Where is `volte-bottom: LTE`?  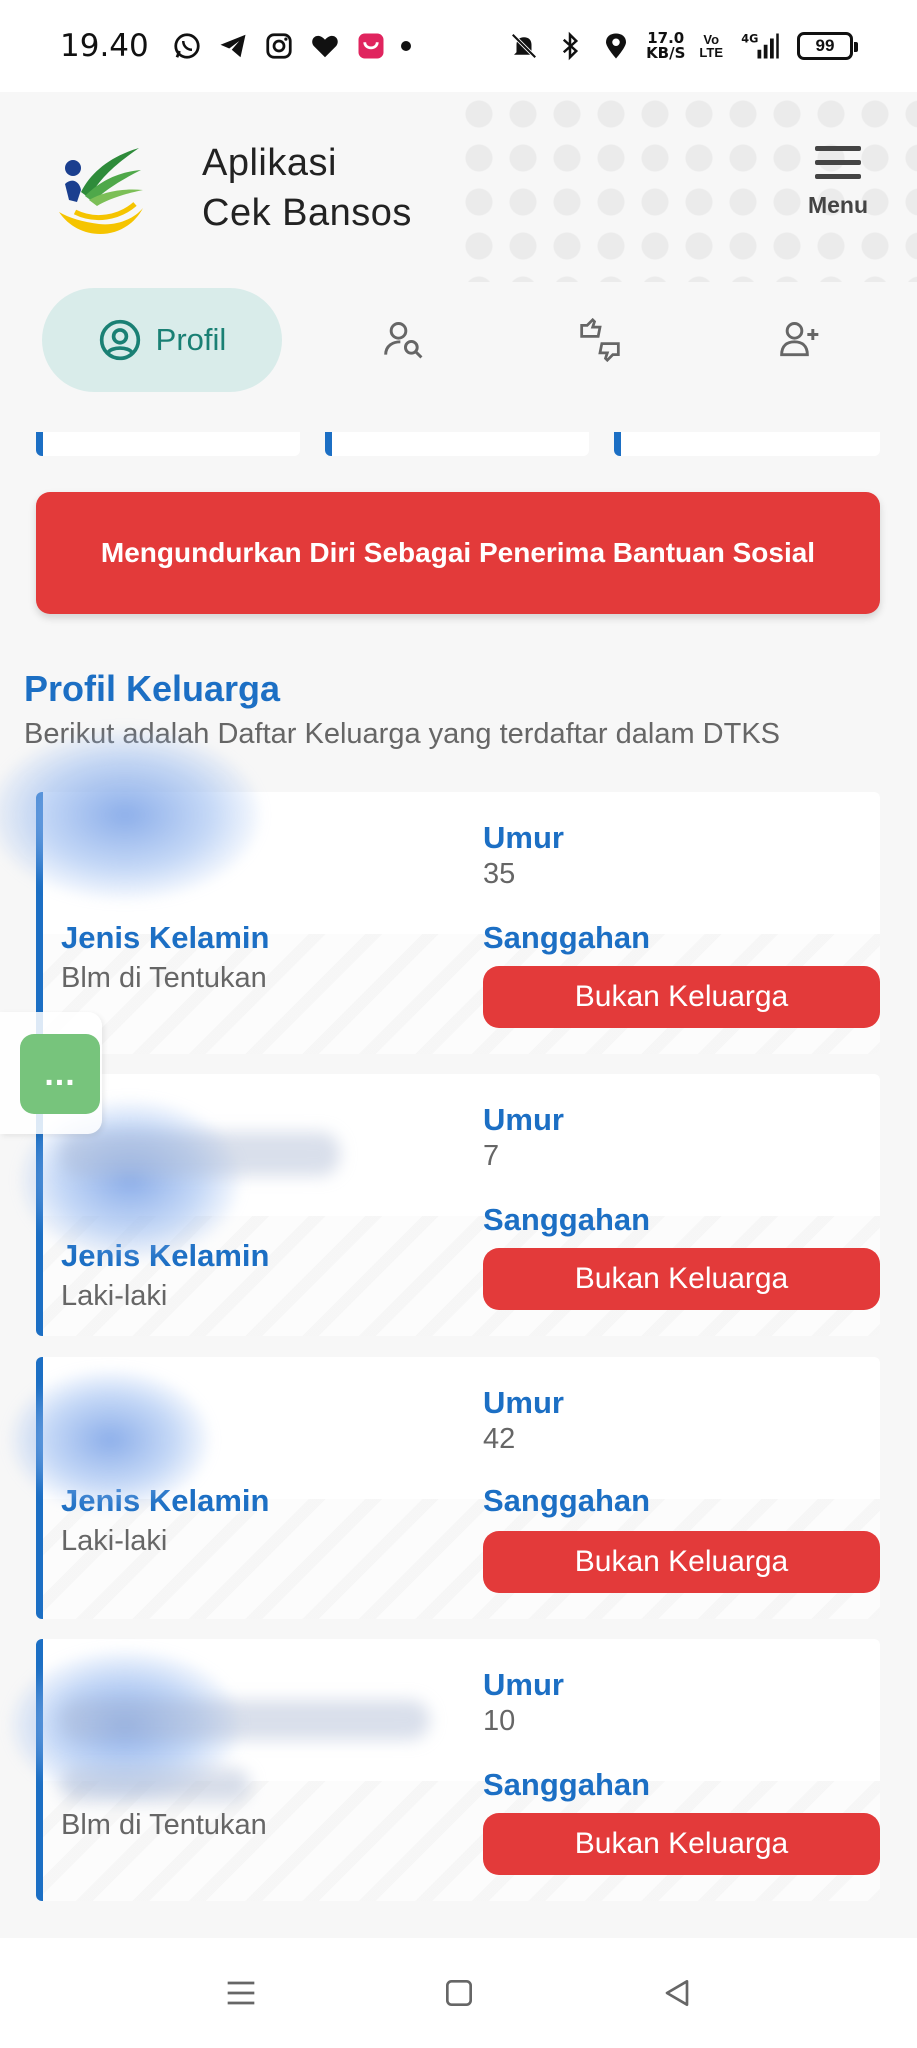 volte-bottom: LTE is located at coordinates (711, 52).